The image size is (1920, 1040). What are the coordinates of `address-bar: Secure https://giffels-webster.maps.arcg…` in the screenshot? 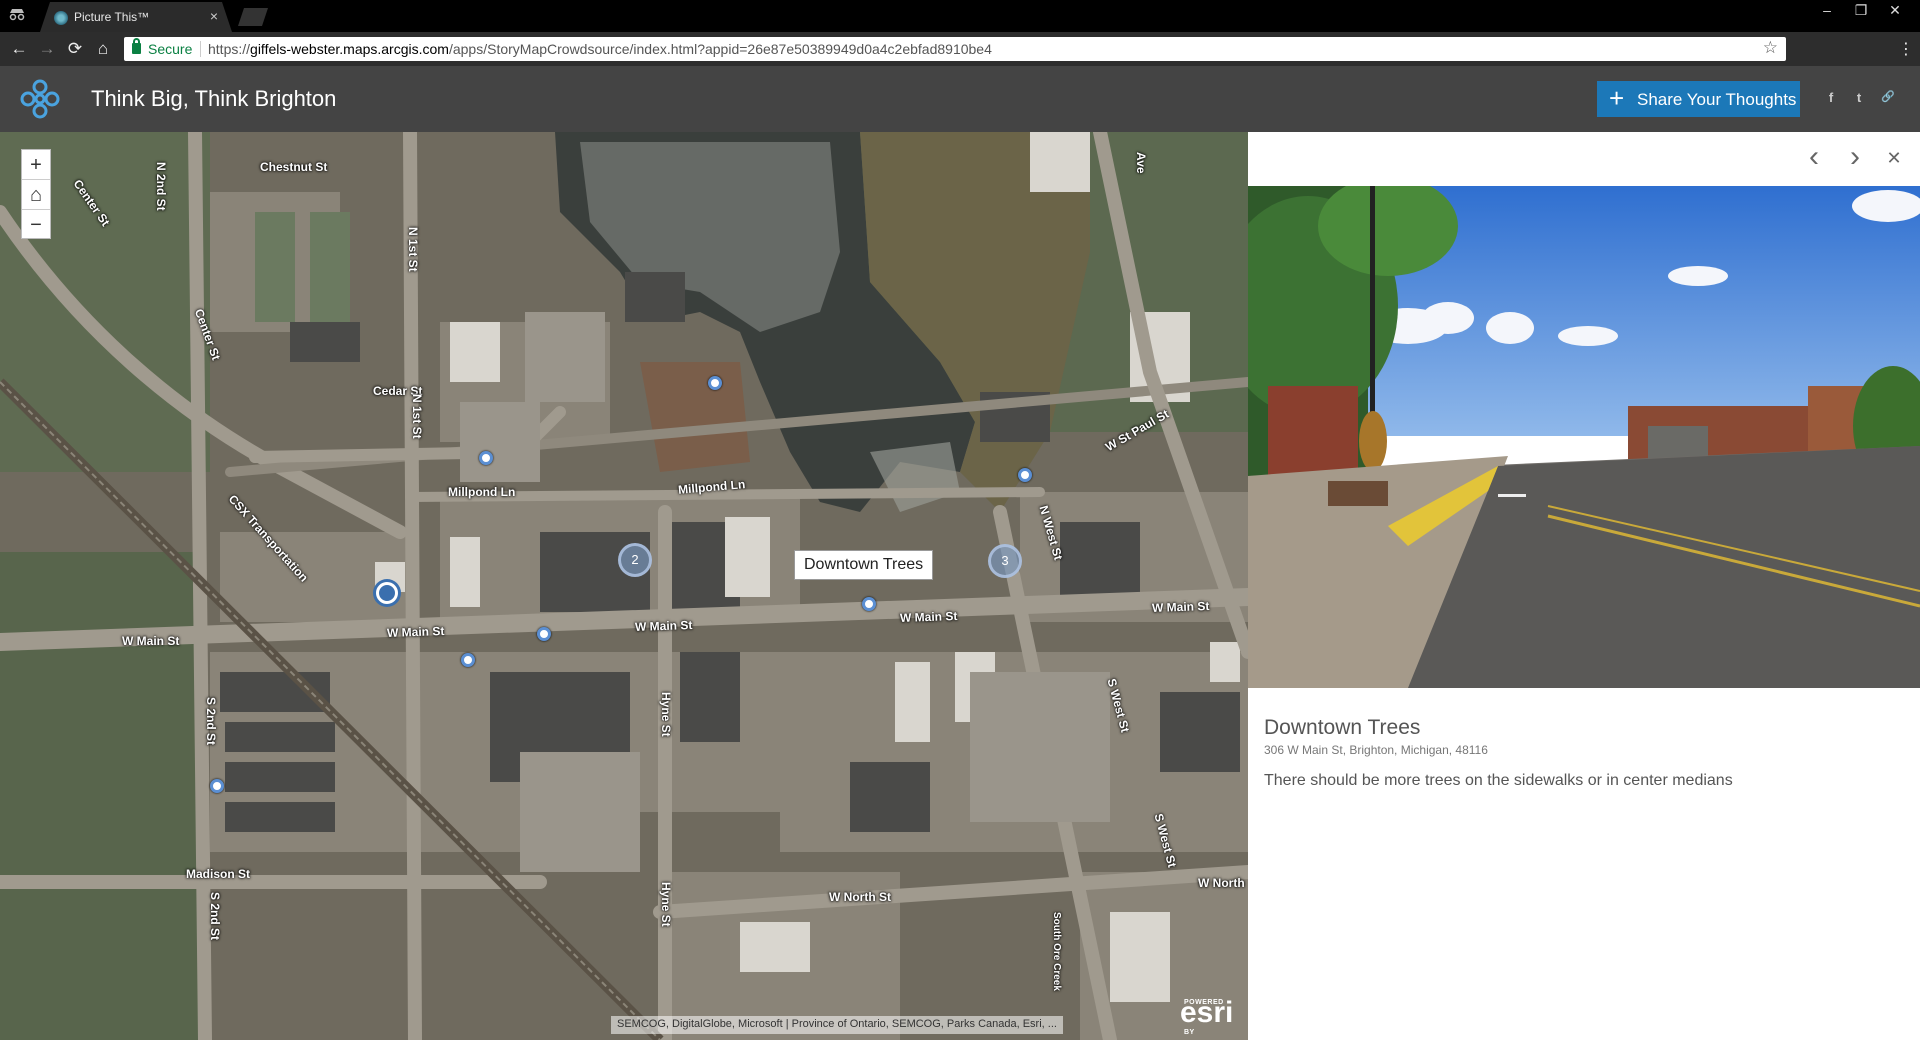 It's located at (955, 49).